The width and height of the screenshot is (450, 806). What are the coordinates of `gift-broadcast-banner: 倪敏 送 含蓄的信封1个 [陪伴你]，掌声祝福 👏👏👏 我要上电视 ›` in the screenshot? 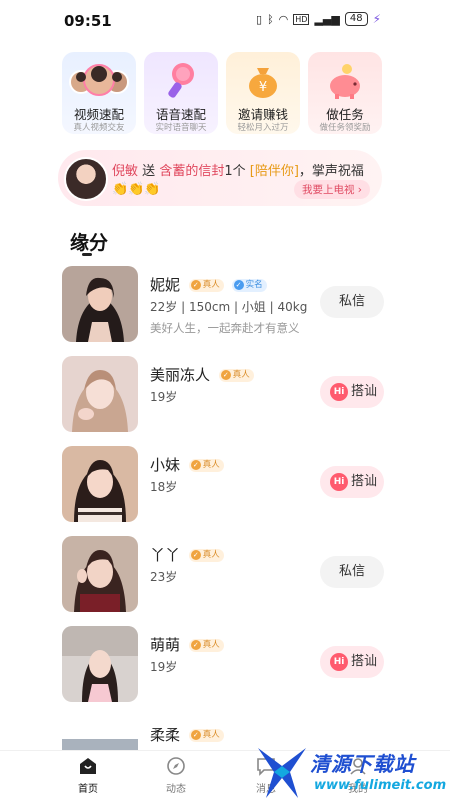 It's located at (220, 178).